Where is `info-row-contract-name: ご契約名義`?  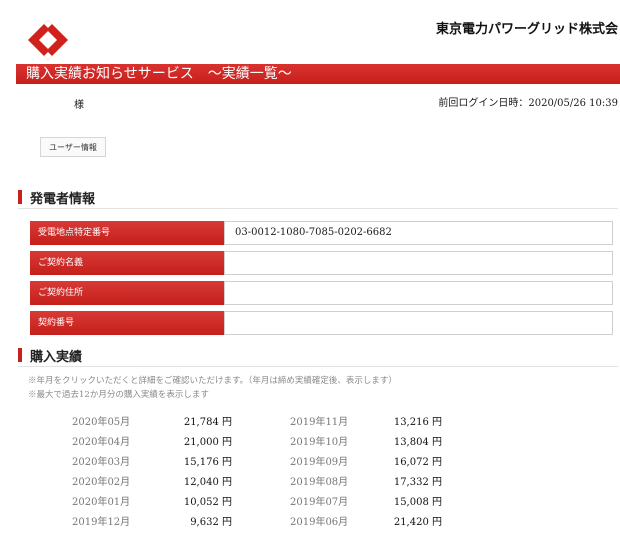
info-row-contract-name: ご契約名義 is located at coordinates (321, 263).